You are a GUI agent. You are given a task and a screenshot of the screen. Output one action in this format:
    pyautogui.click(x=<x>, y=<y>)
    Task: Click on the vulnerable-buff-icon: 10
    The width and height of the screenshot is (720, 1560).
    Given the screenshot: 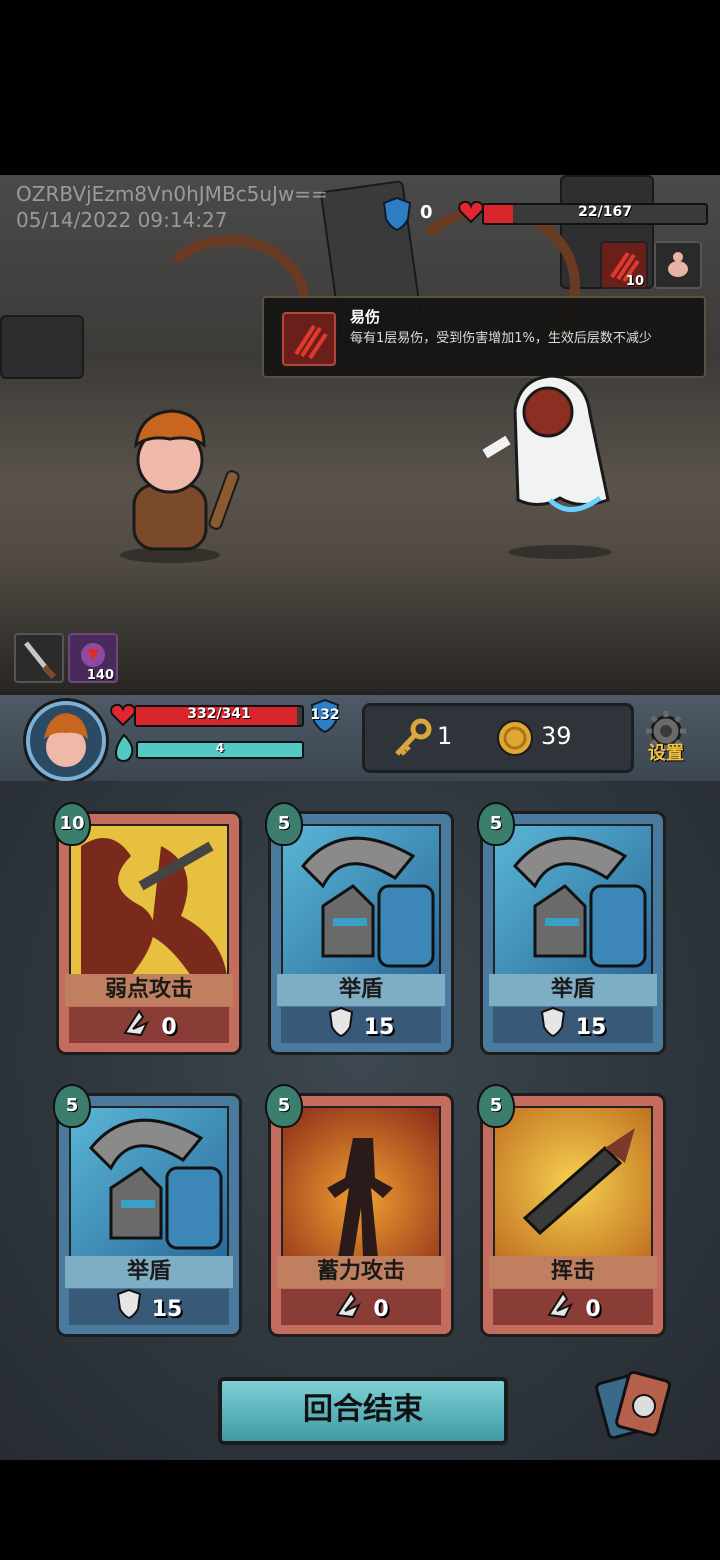 What is the action you would take?
    pyautogui.click(x=624, y=265)
    